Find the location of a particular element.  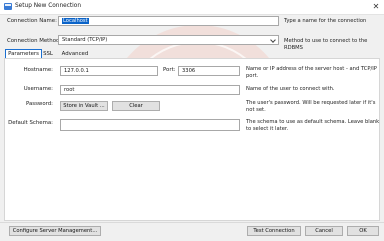

connection-method-label: Connection Method: is located at coordinates (34, 41).